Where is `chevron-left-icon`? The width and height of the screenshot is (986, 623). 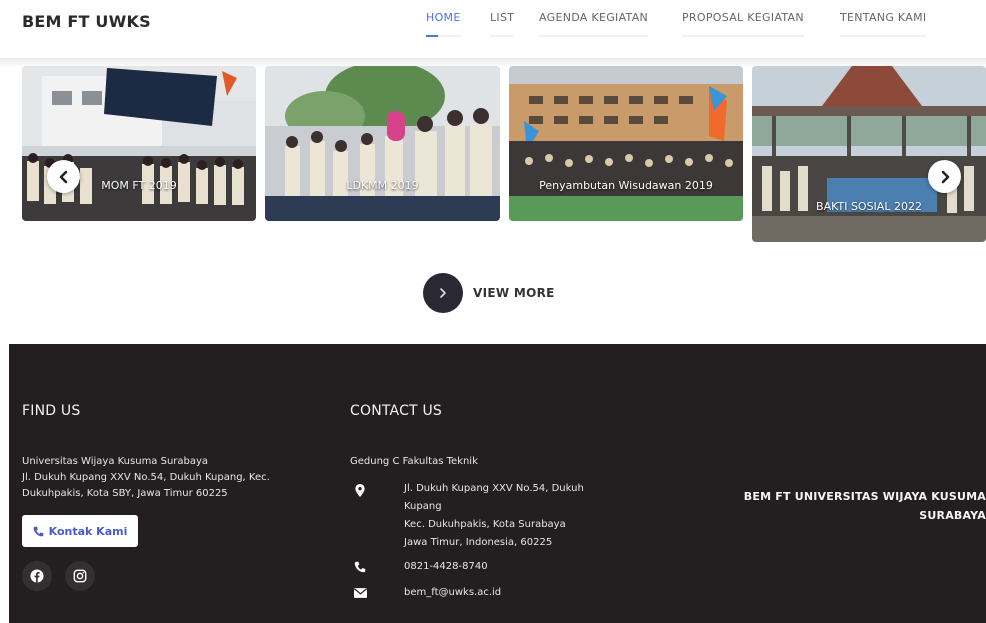 chevron-left-icon is located at coordinates (63, 176).